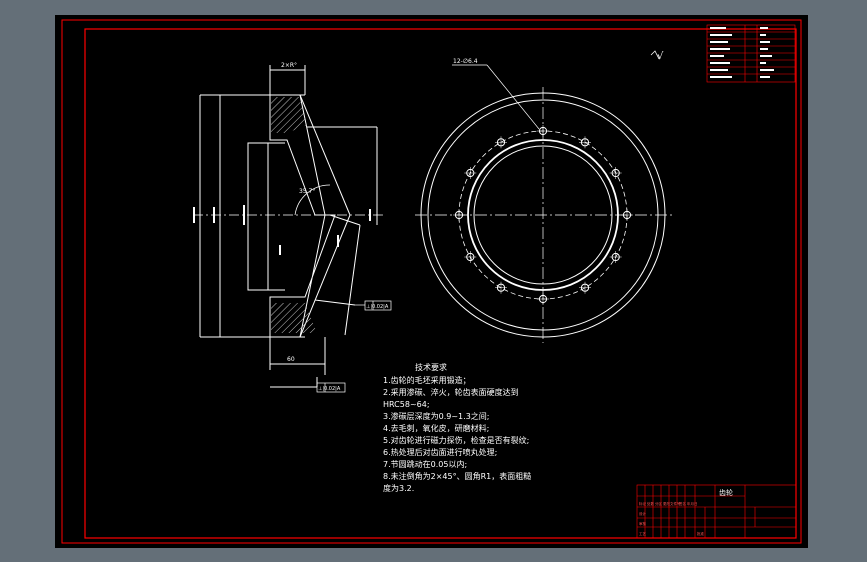 This screenshot has width=867, height=562. What do you see at coordinates (291, 359) in the screenshot?
I see `bottom-dimension: 60` at bounding box center [291, 359].